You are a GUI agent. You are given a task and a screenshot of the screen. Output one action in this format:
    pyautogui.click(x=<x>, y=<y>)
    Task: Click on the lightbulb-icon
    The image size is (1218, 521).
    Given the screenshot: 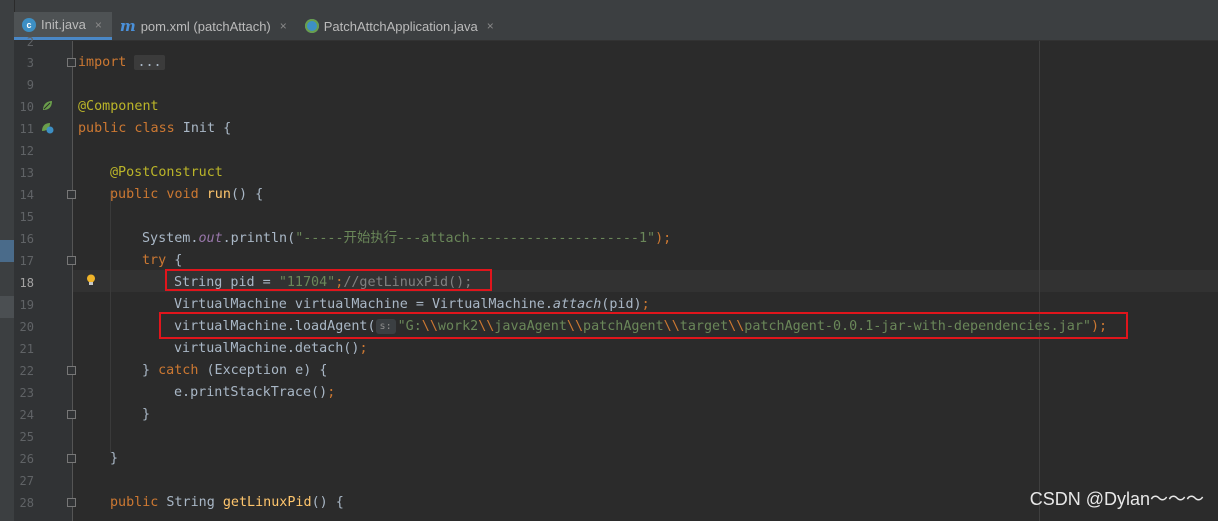 What is the action you would take?
    pyautogui.click(x=91, y=280)
    